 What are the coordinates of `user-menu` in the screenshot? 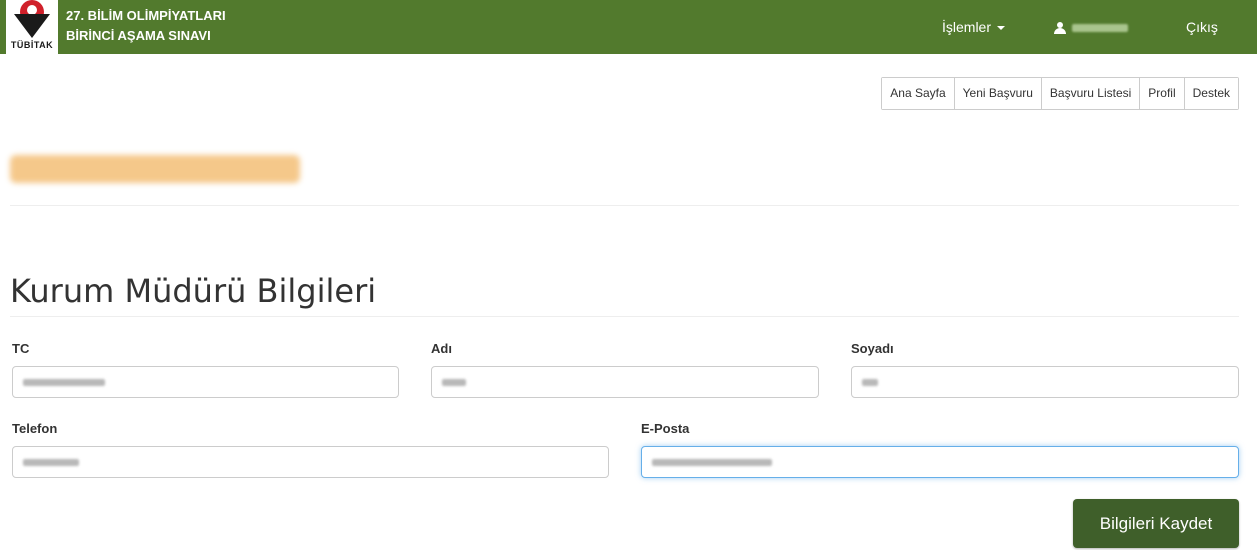 It's located at (1091, 27).